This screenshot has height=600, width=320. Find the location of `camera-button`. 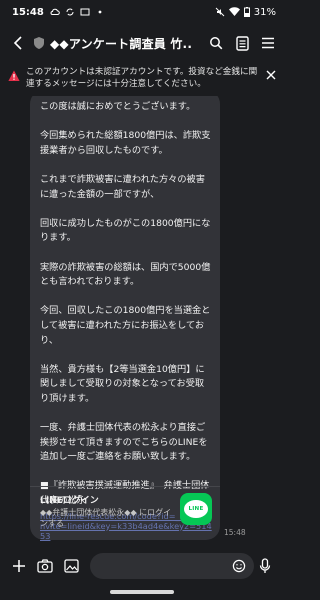

camera-button is located at coordinates (45, 566).